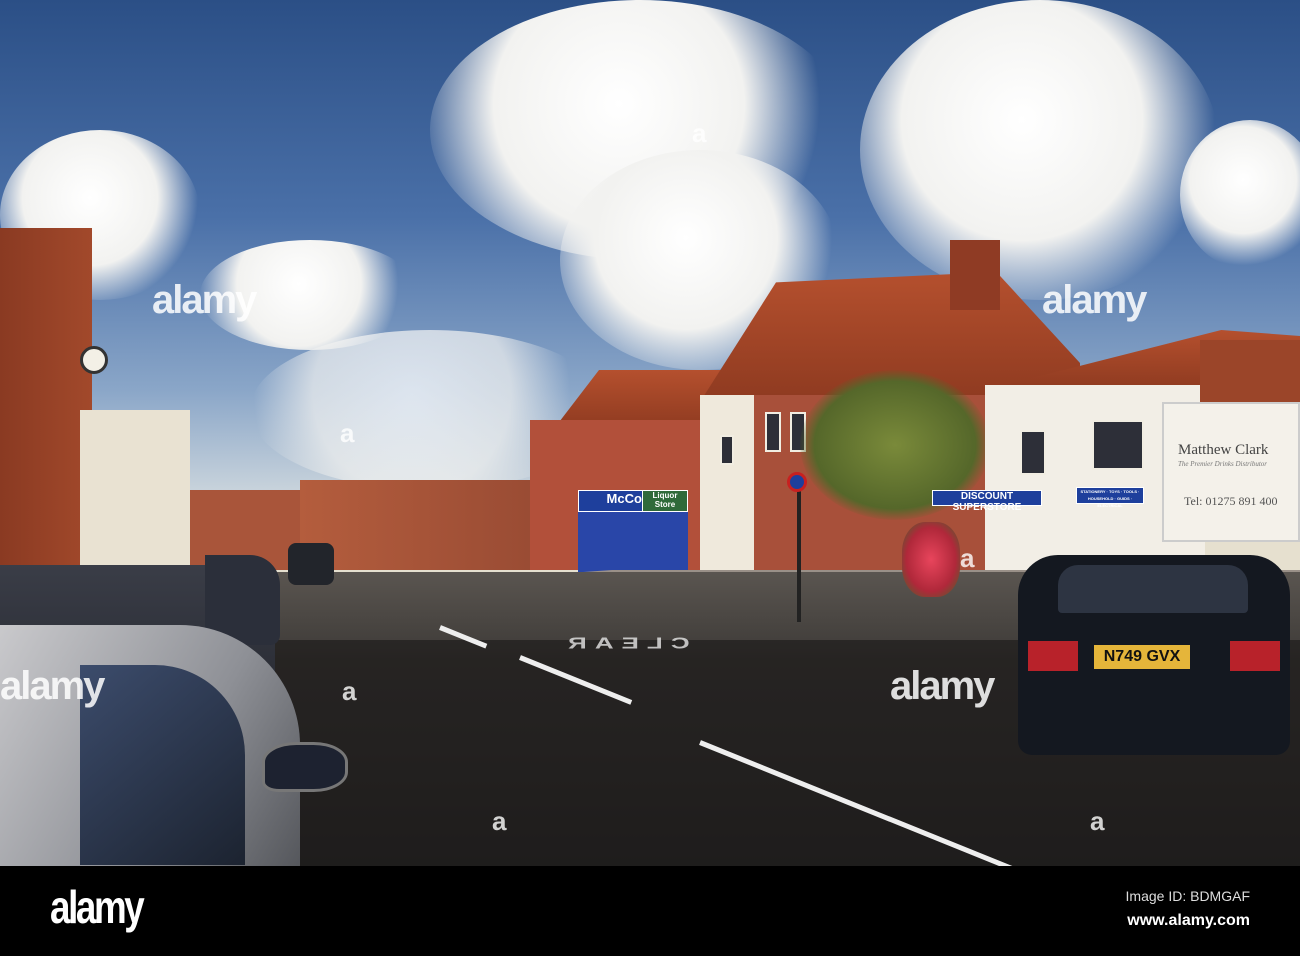 The height and width of the screenshot is (956, 1300). I want to click on footer-bar: alamy Image ID: BDMGAF www.alamy.com, so click(650, 911).